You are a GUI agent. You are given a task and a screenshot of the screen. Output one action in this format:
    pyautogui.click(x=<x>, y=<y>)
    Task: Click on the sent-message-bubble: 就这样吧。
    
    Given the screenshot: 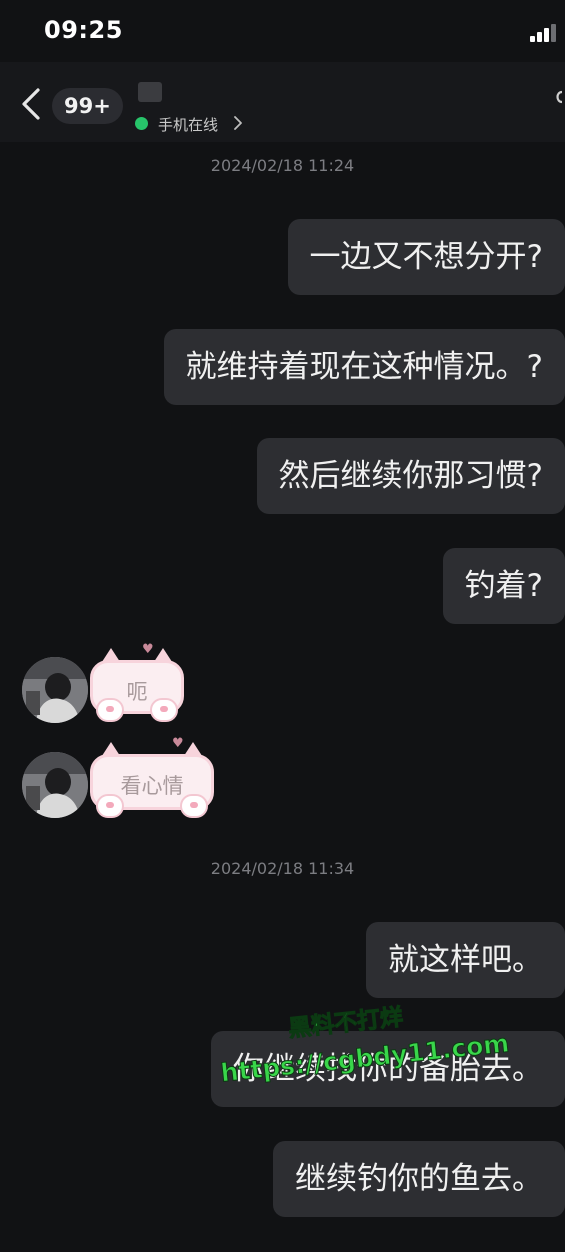 What is the action you would take?
    pyautogui.click(x=465, y=960)
    